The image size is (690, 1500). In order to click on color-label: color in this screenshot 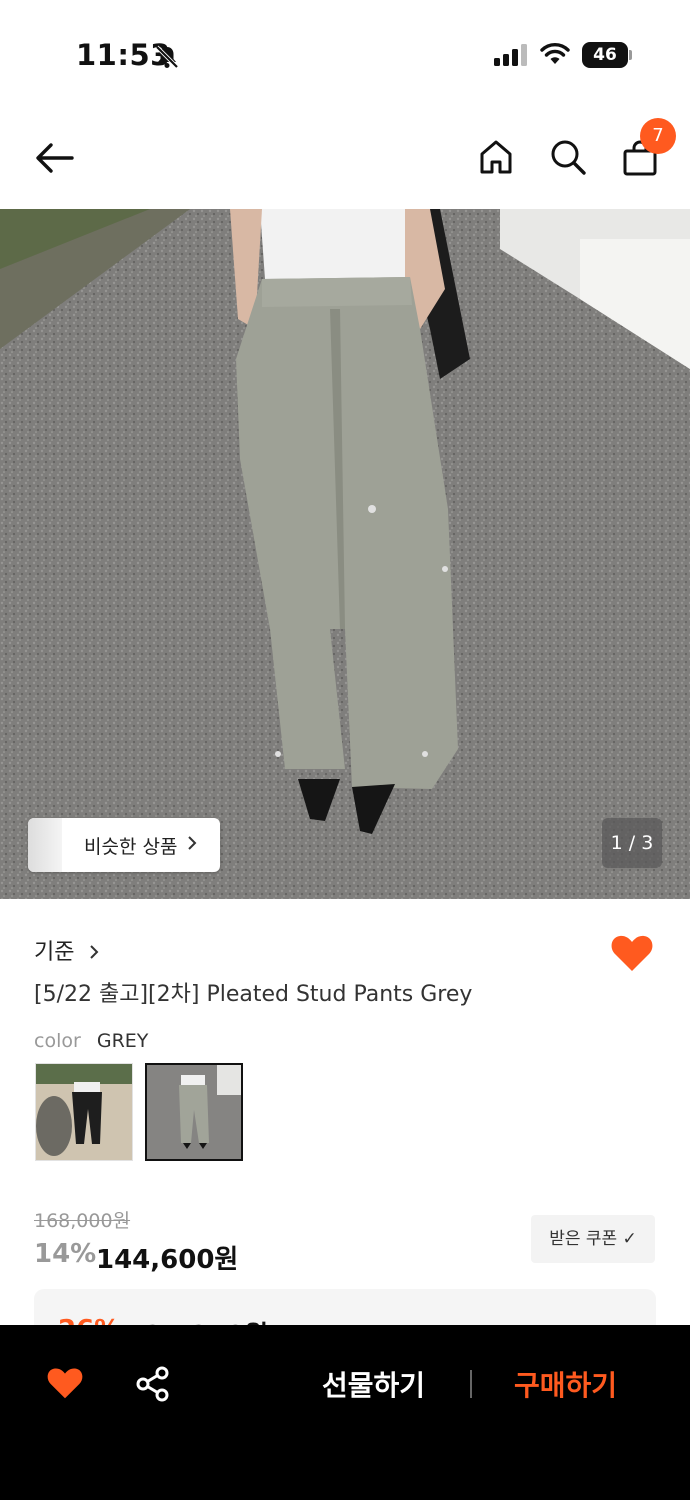, I will do `click(57, 1041)`.